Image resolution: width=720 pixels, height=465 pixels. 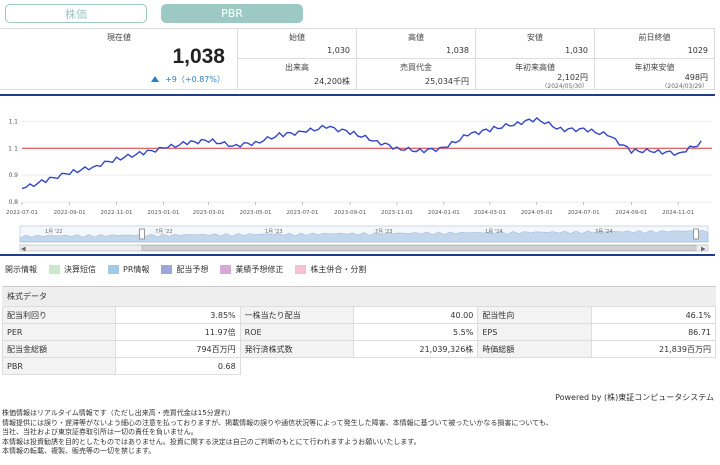 I want to click on dividend-yield-value: 3.85%, so click(x=178, y=315).